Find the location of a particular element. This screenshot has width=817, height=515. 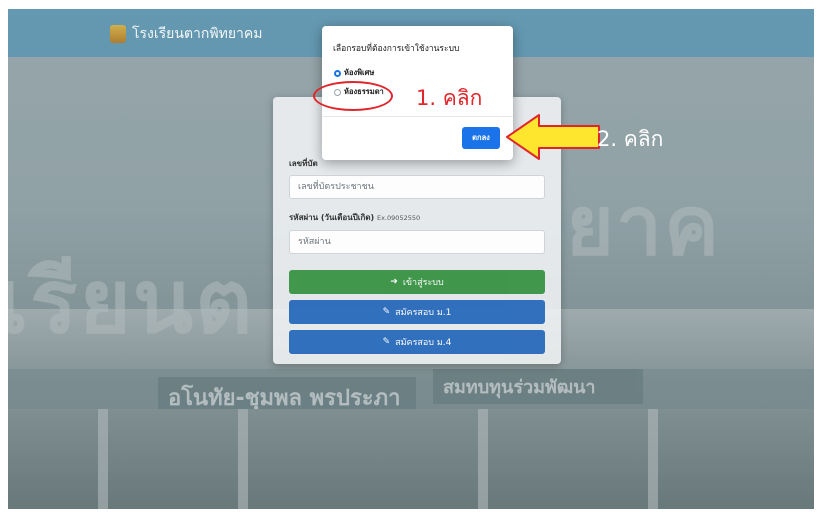

apply-m4-button: ✎ สมัครสอบ ม.4 is located at coordinates (417, 342).